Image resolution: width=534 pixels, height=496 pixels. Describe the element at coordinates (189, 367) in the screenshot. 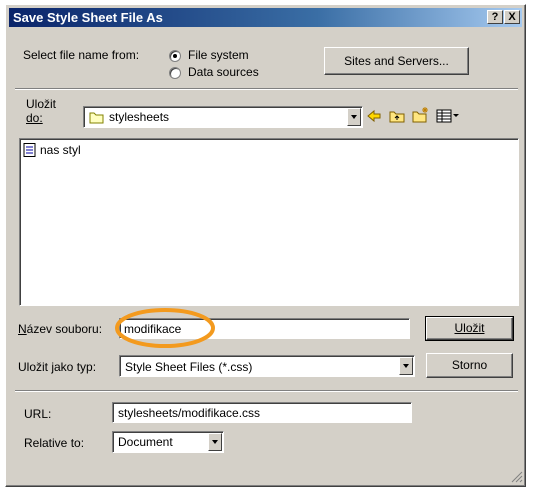

I see `filetype-value: Style Sheet Files (*.css)` at that location.